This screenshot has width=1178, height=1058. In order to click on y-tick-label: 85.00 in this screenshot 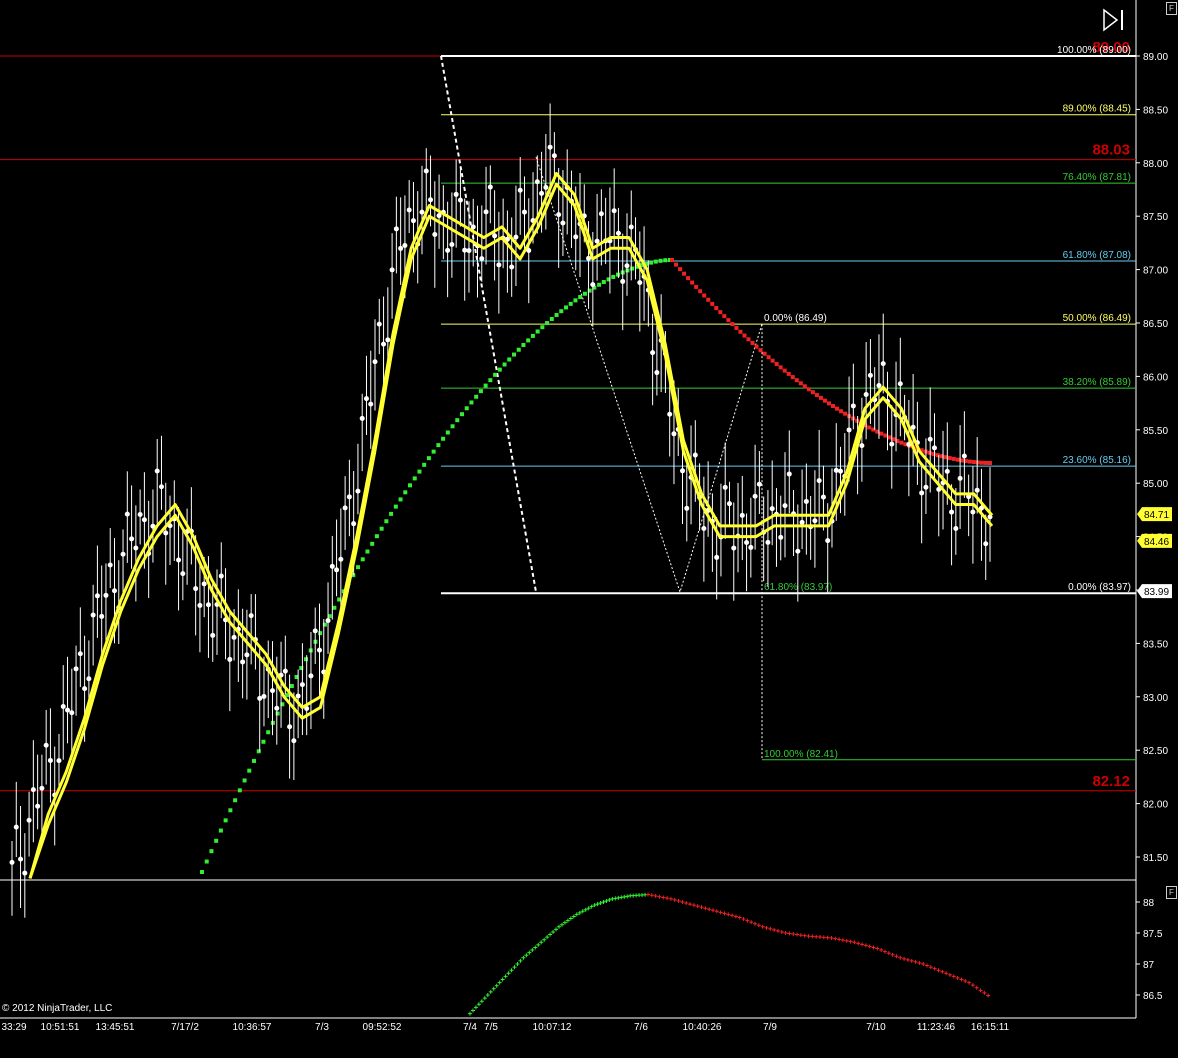, I will do `click(1155, 484)`.